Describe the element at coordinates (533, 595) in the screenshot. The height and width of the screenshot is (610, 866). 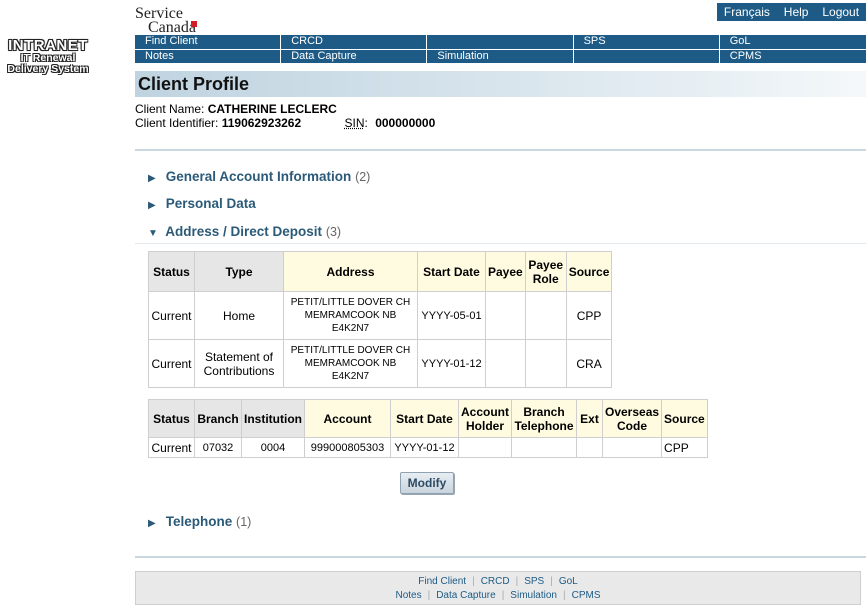
I see `footer-simulation: Simulation` at that location.